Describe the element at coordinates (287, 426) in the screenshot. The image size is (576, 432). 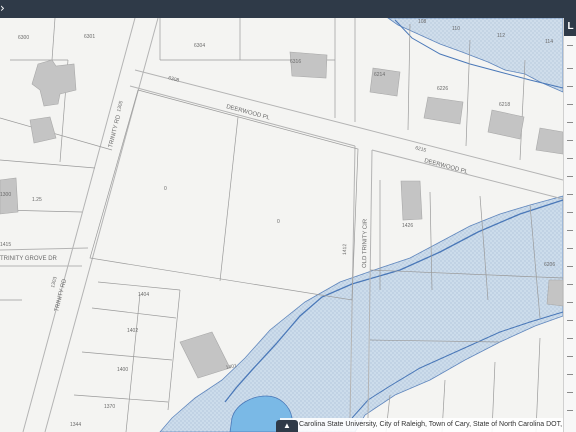
I see `chevron-up-icon: ▲` at that location.